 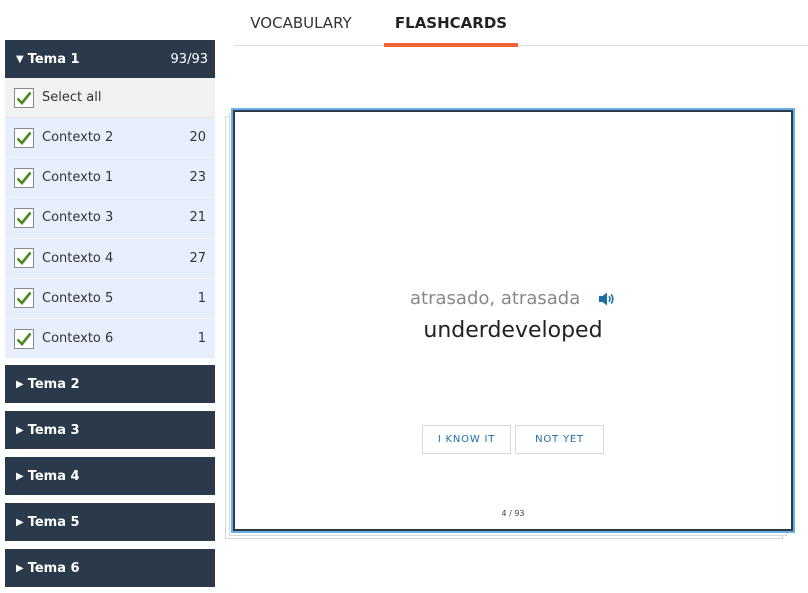 I want to click on select-all-checkbox, so click(x=24, y=97).